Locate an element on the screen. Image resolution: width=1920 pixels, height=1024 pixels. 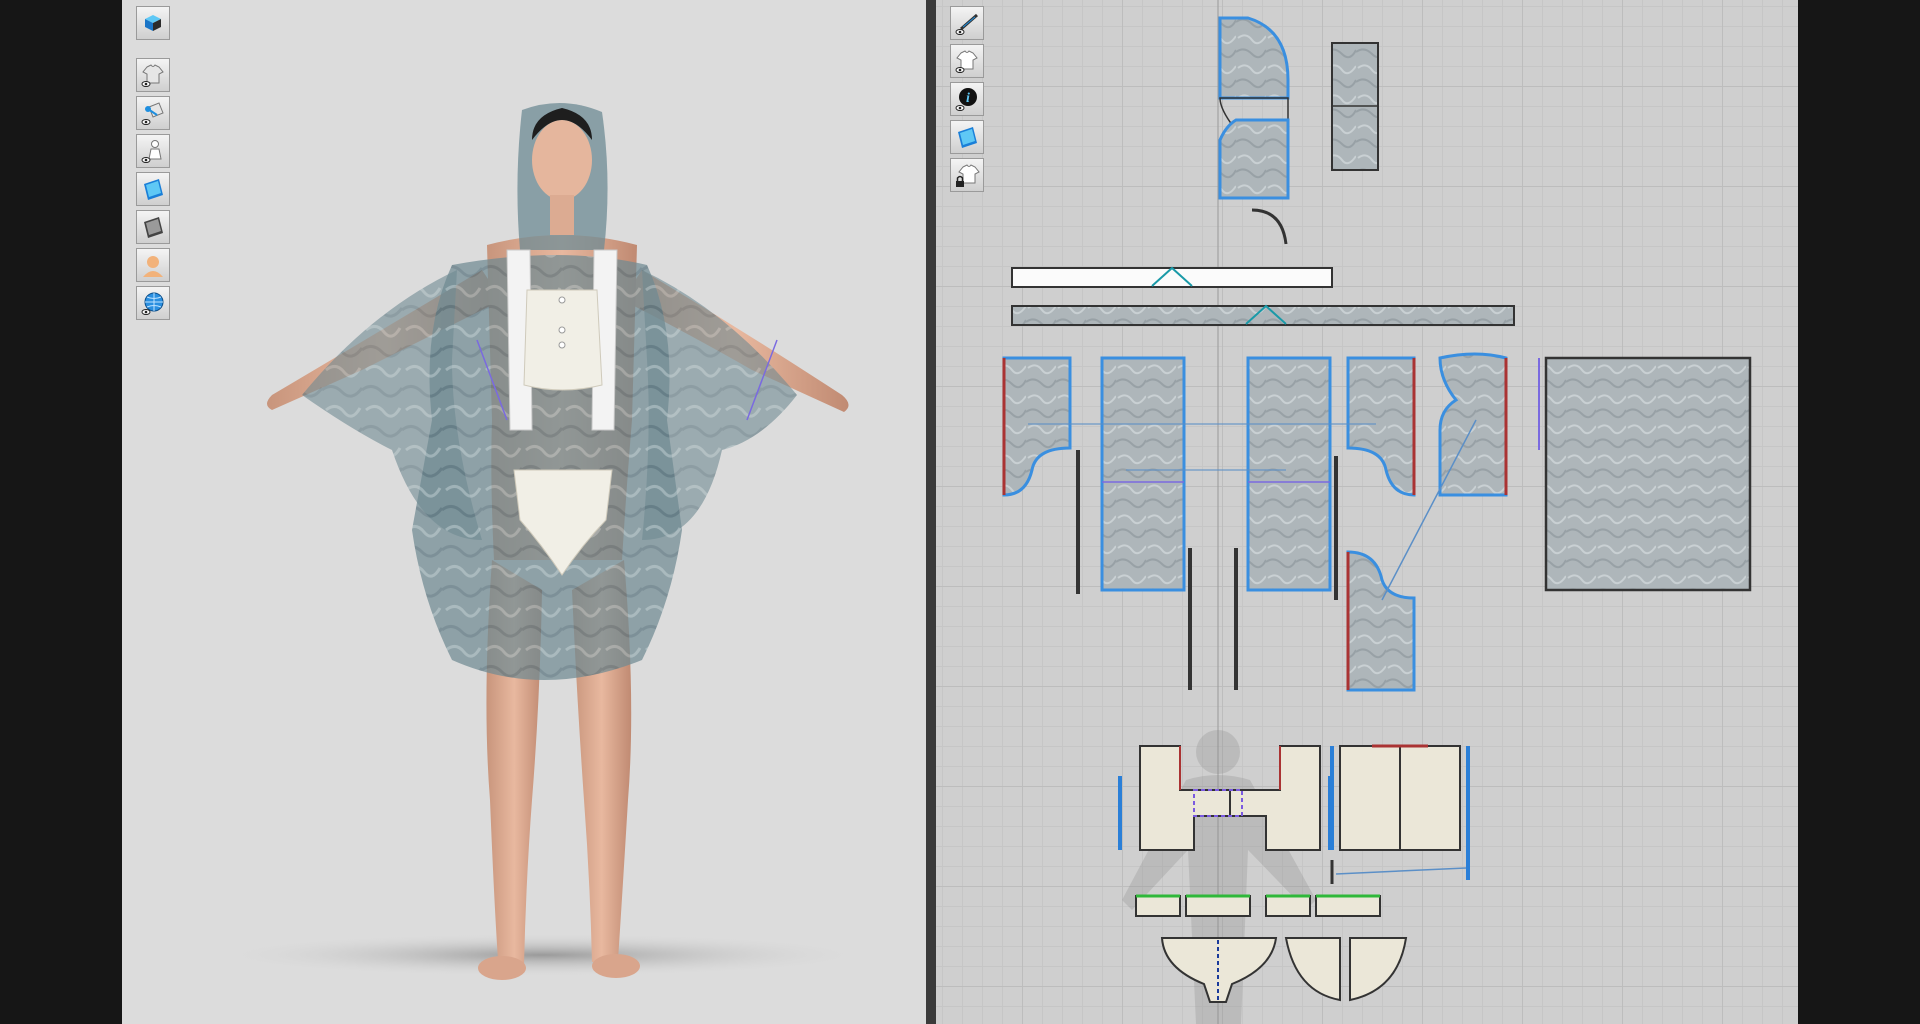
pattern-sleeve-right is located at coordinates (1381, 426).